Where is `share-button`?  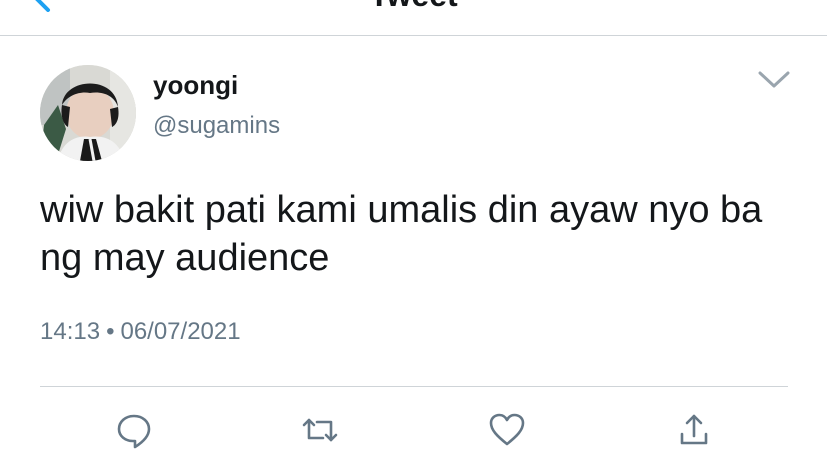
share-button is located at coordinates (694, 430).